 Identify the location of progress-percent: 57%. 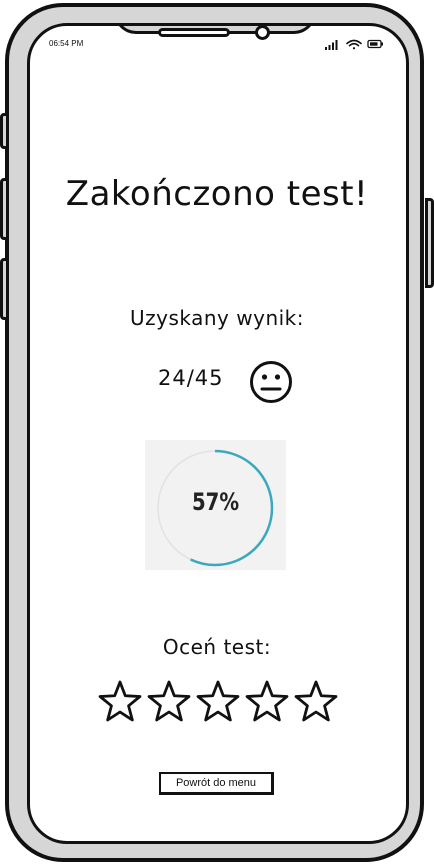
(215, 502).